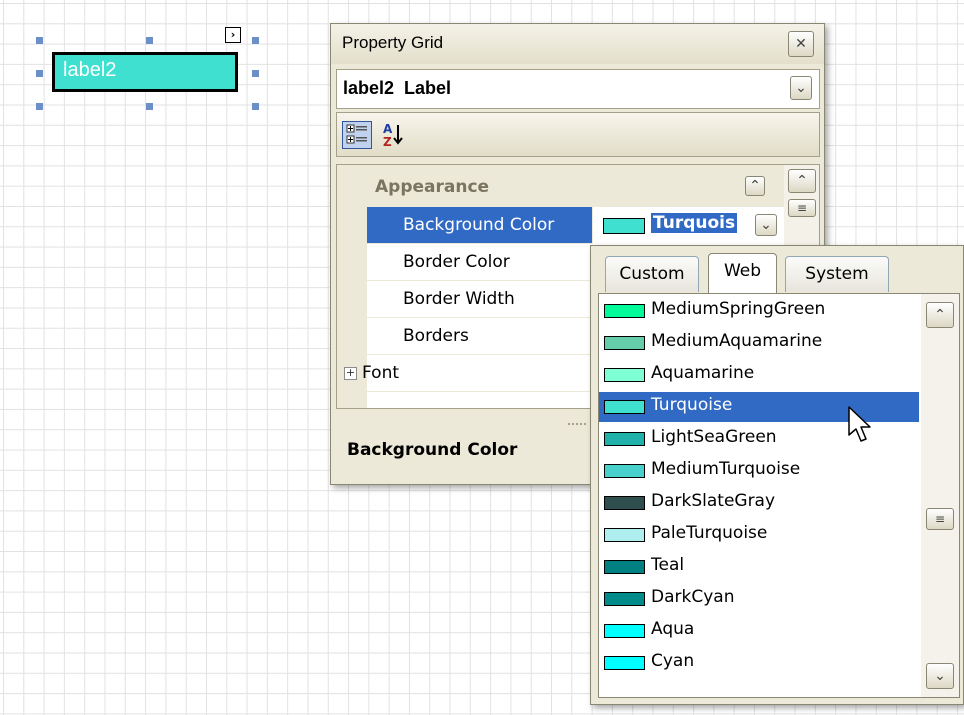  I want to click on color-item-mediumspringgreen: MediumSpringGreen, so click(759, 311).